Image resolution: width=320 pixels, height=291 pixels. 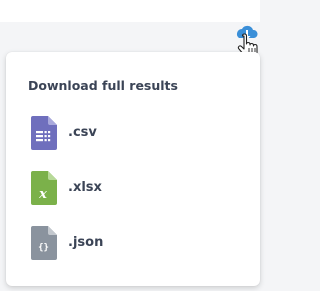 I want to click on menu-title: Download full results, so click(x=103, y=85).